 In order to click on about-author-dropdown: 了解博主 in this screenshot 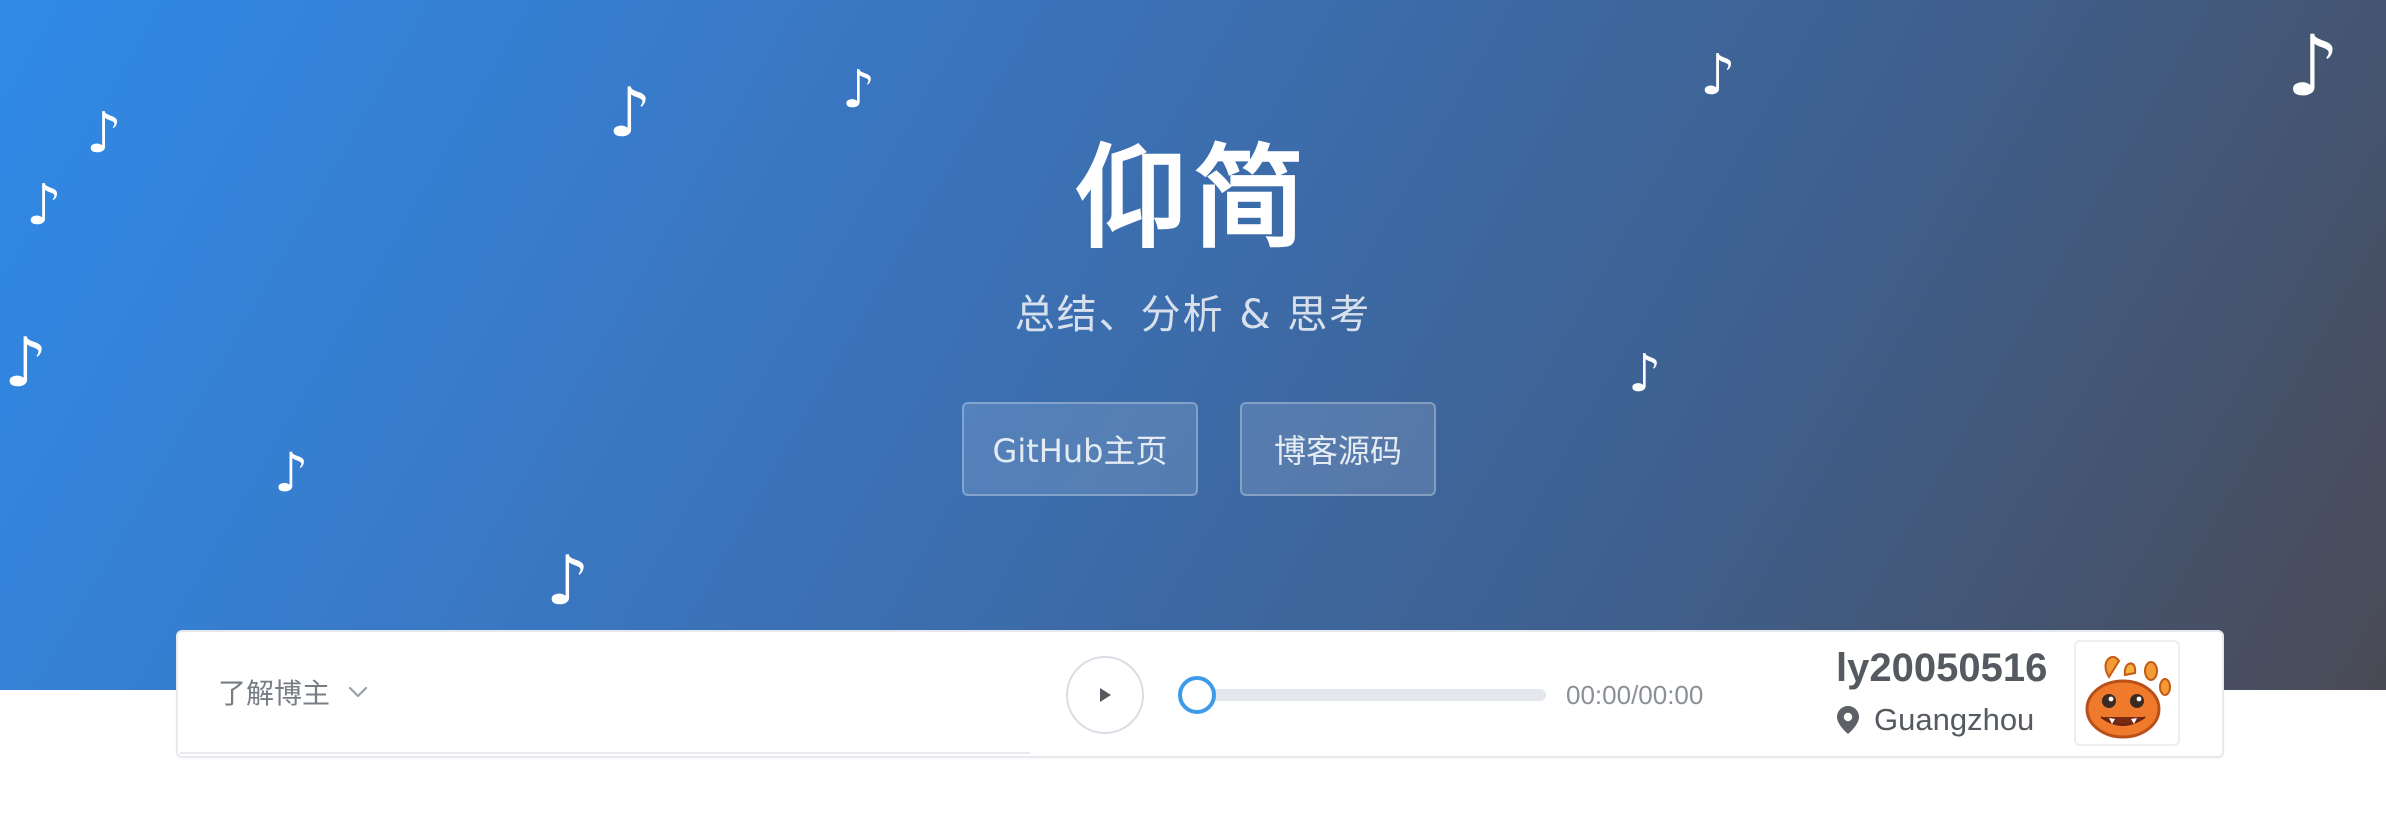, I will do `click(293, 692)`.